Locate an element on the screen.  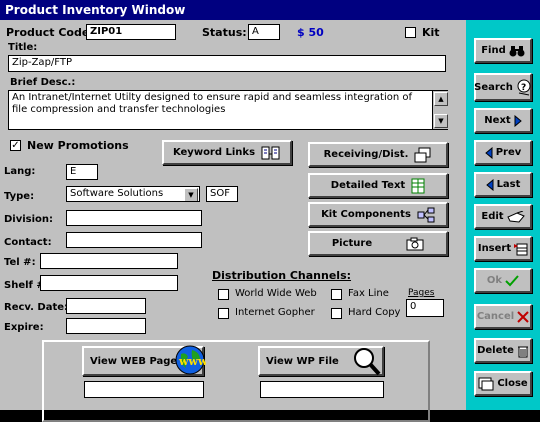
recv-date-label: Recv. Date: is located at coordinates (36, 307).